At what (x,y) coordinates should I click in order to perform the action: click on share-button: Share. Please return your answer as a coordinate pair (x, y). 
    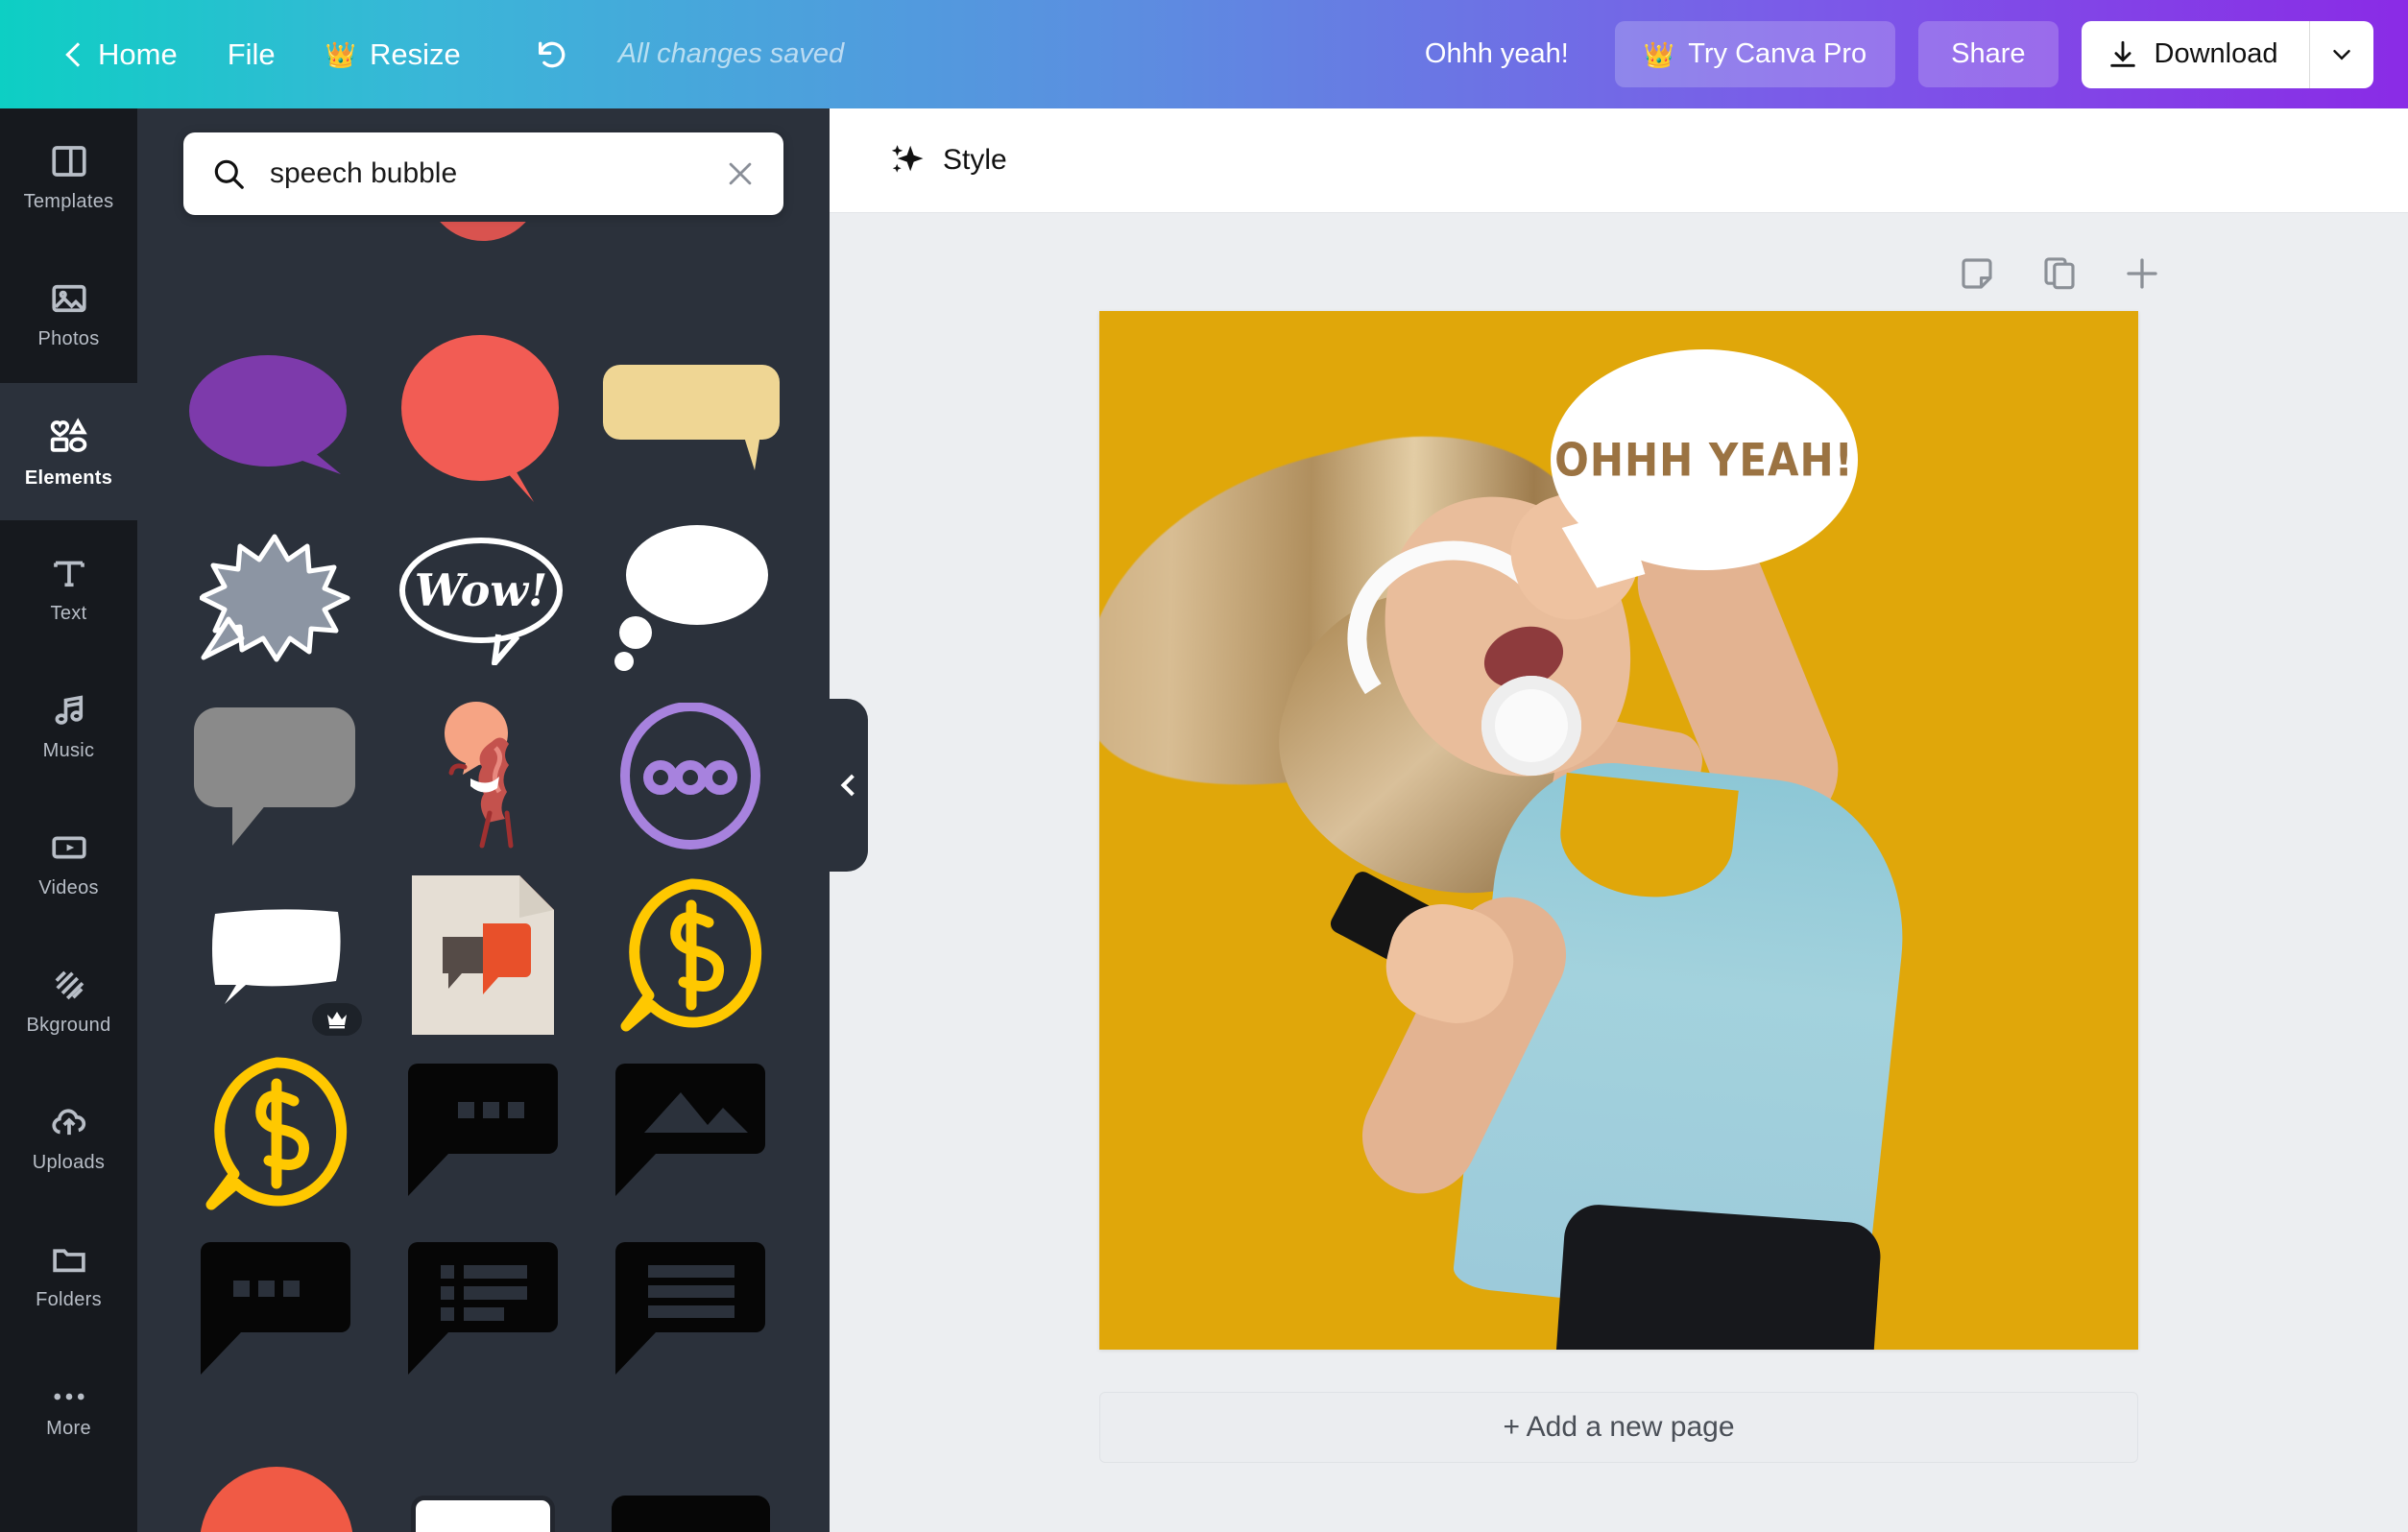
    Looking at the image, I should click on (1988, 54).